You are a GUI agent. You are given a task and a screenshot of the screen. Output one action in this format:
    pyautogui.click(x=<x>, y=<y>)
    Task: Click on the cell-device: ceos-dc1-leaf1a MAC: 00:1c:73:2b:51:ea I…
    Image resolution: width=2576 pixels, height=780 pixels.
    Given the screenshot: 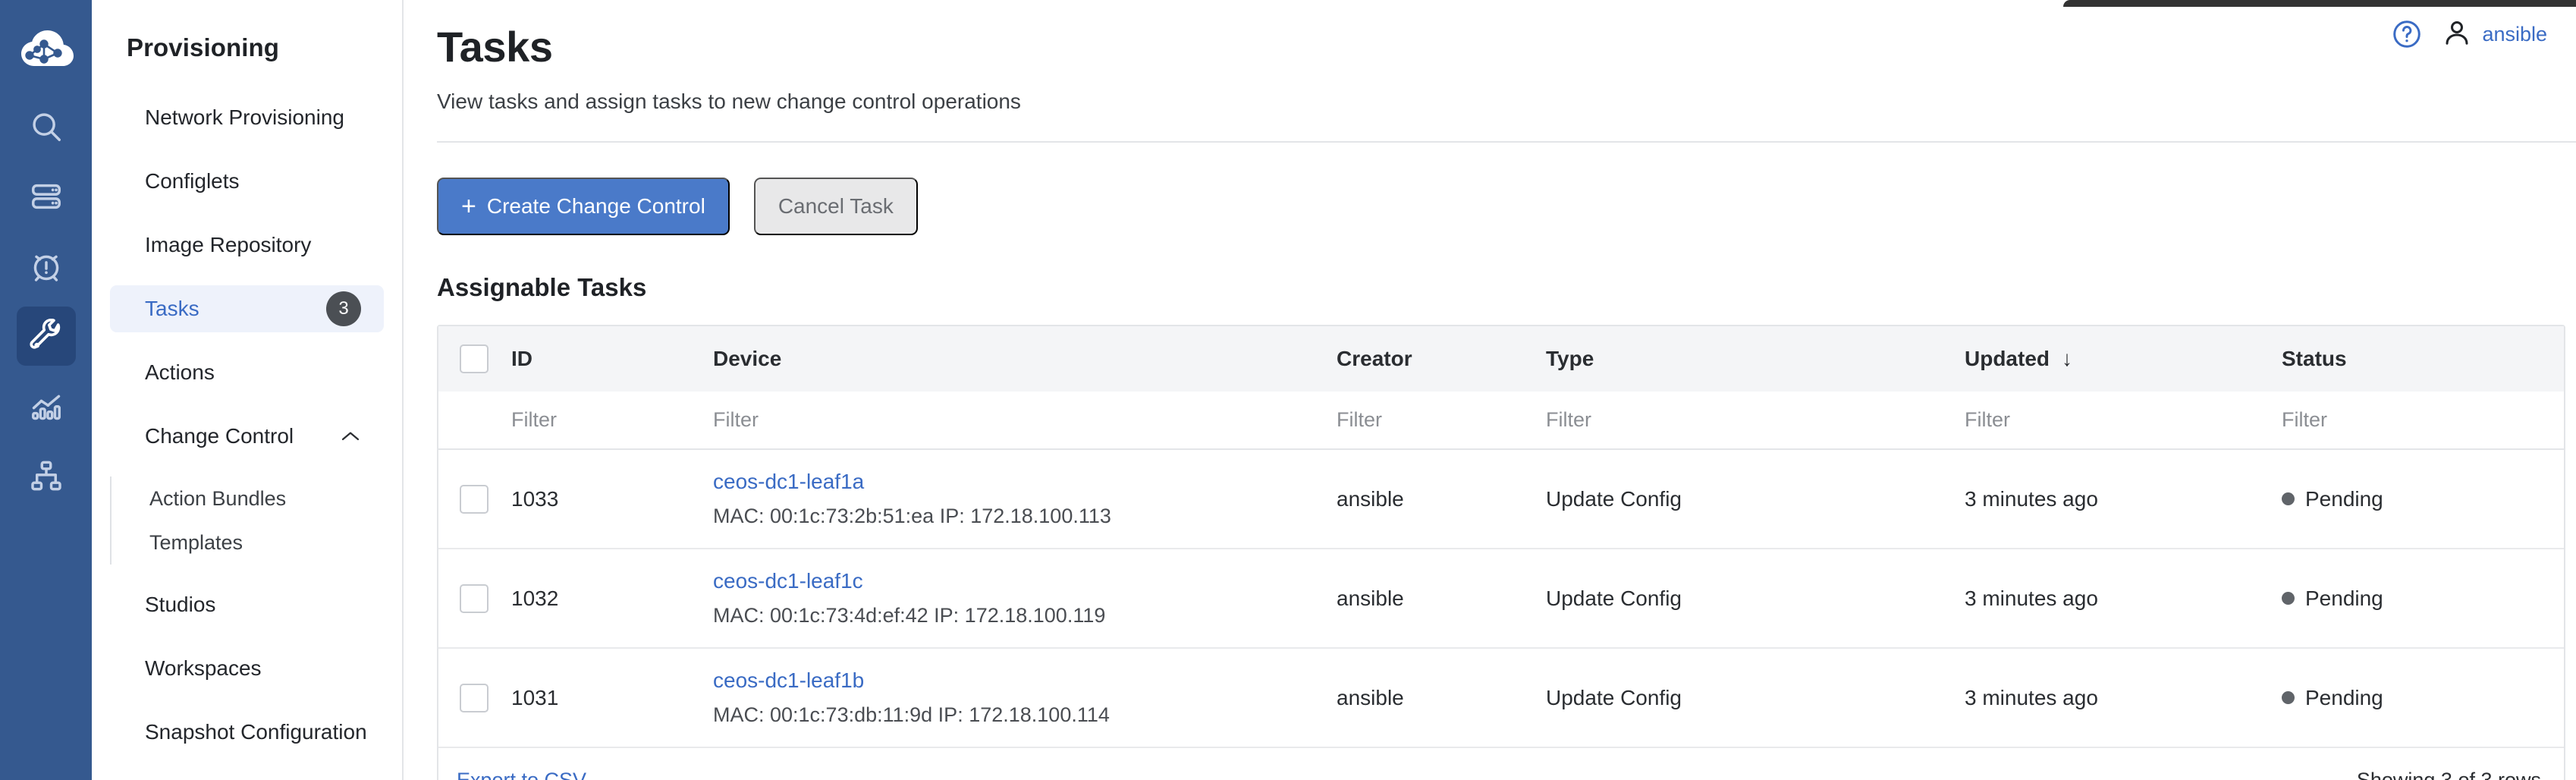 What is the action you would take?
    pyautogui.click(x=1025, y=499)
    